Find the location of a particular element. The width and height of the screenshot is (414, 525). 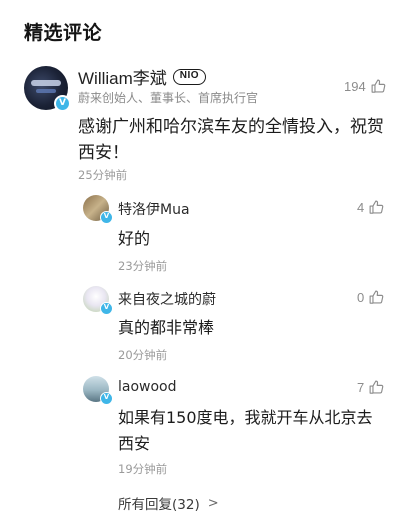

author-row: William李斌 NIO is located at coordinates (142, 76).